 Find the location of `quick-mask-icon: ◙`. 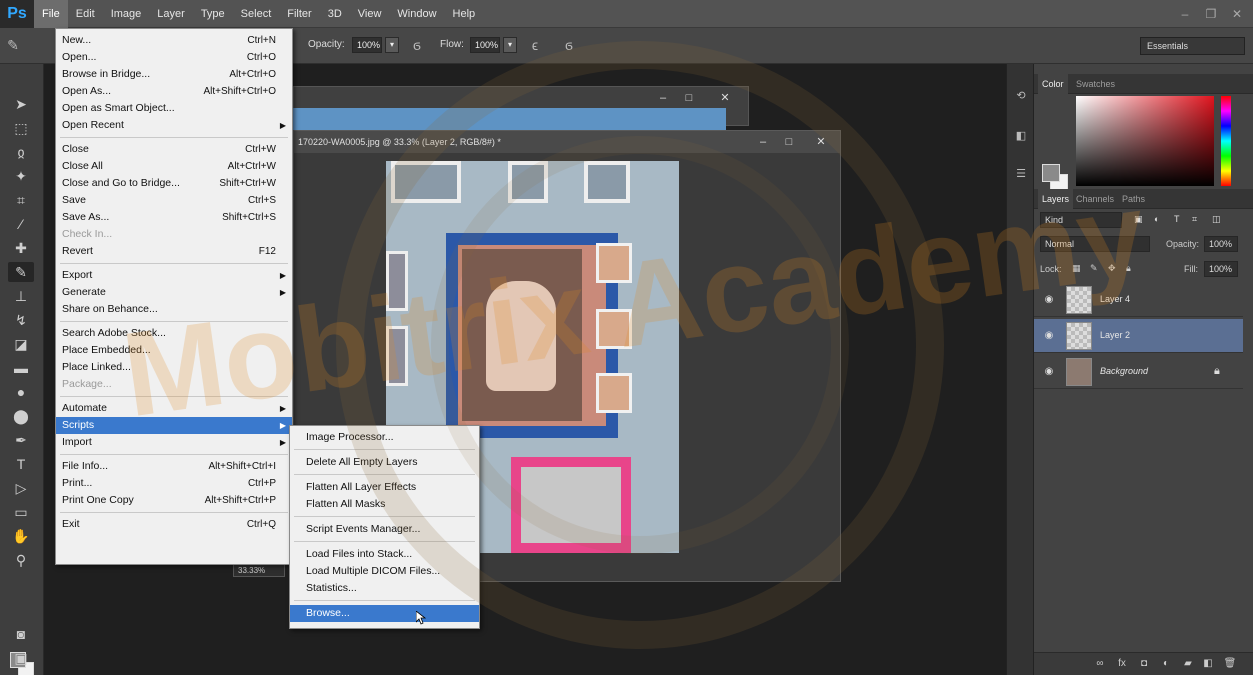

quick-mask-icon: ◙ is located at coordinates (21, 634).